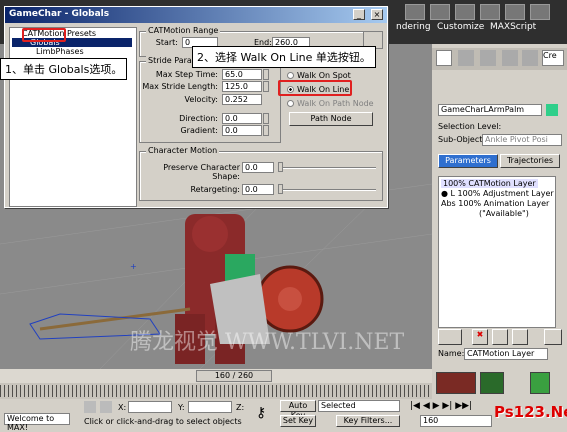 The image size is (567, 432). What do you see at coordinates (510, 58) in the screenshot?
I see `motion-tab-icon` at bounding box center [510, 58].